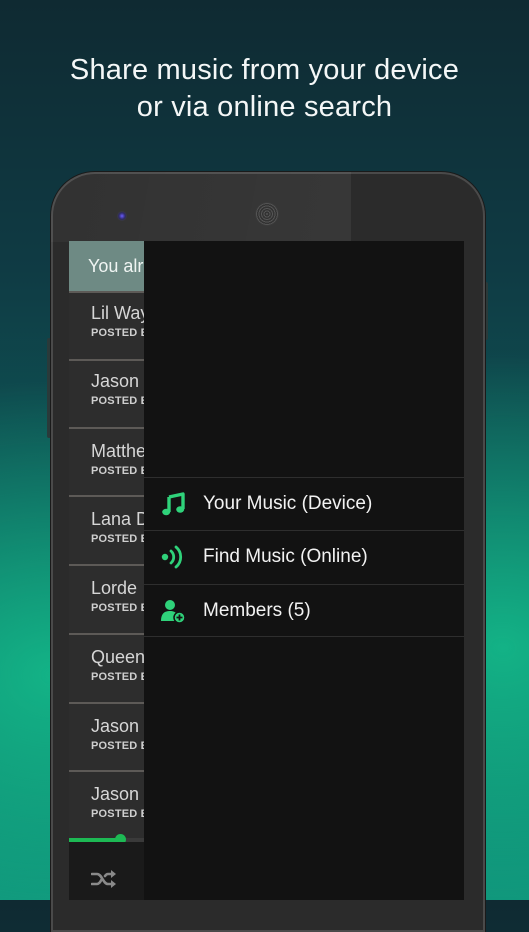 The image size is (529, 932). Describe the element at coordinates (104, 879) in the screenshot. I see `shuffle-icon` at that location.